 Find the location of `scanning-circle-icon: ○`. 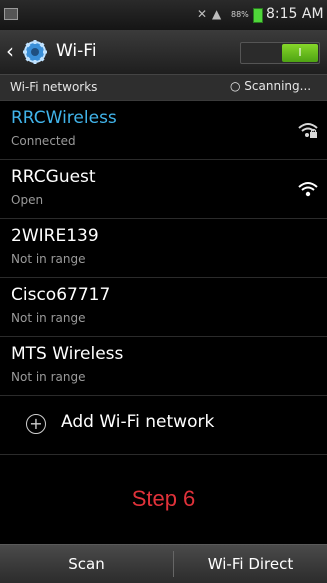

scanning-circle-icon: ○ is located at coordinates (237, 86).